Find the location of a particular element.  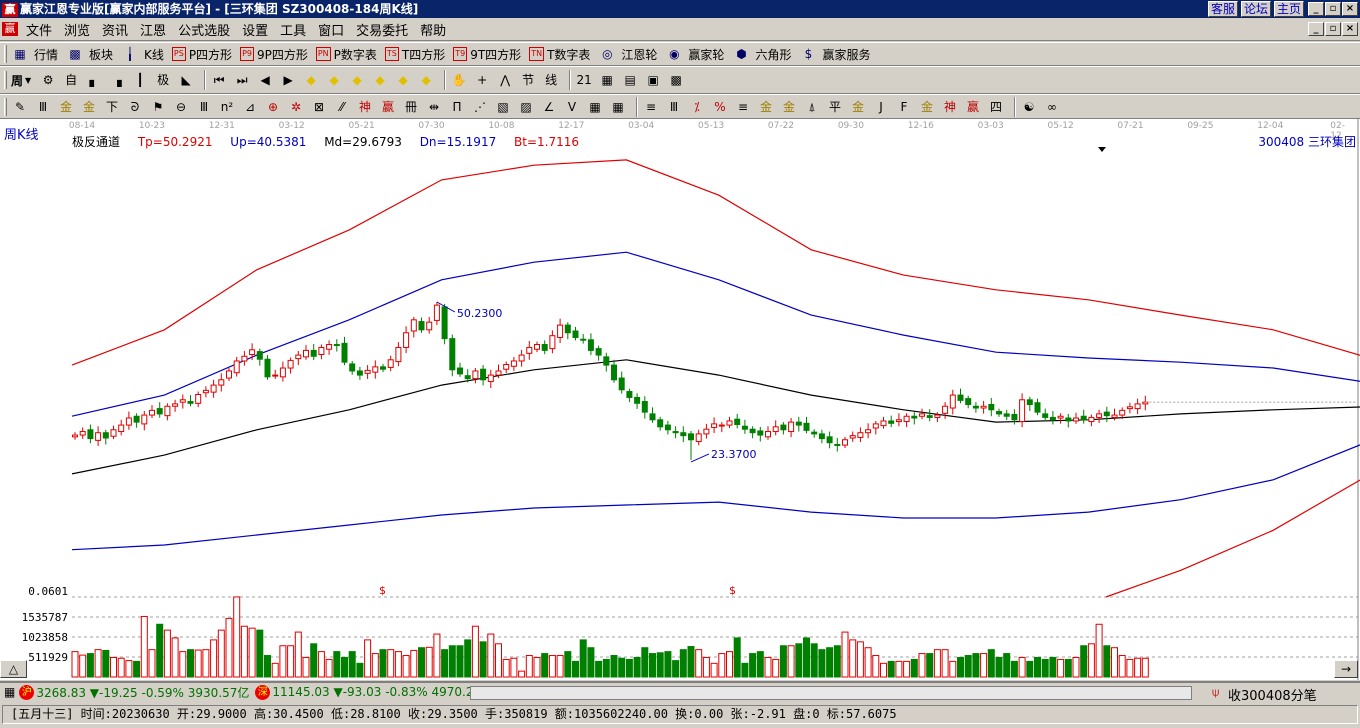

quote-table-icon: ▦ is located at coordinates (9, 692).